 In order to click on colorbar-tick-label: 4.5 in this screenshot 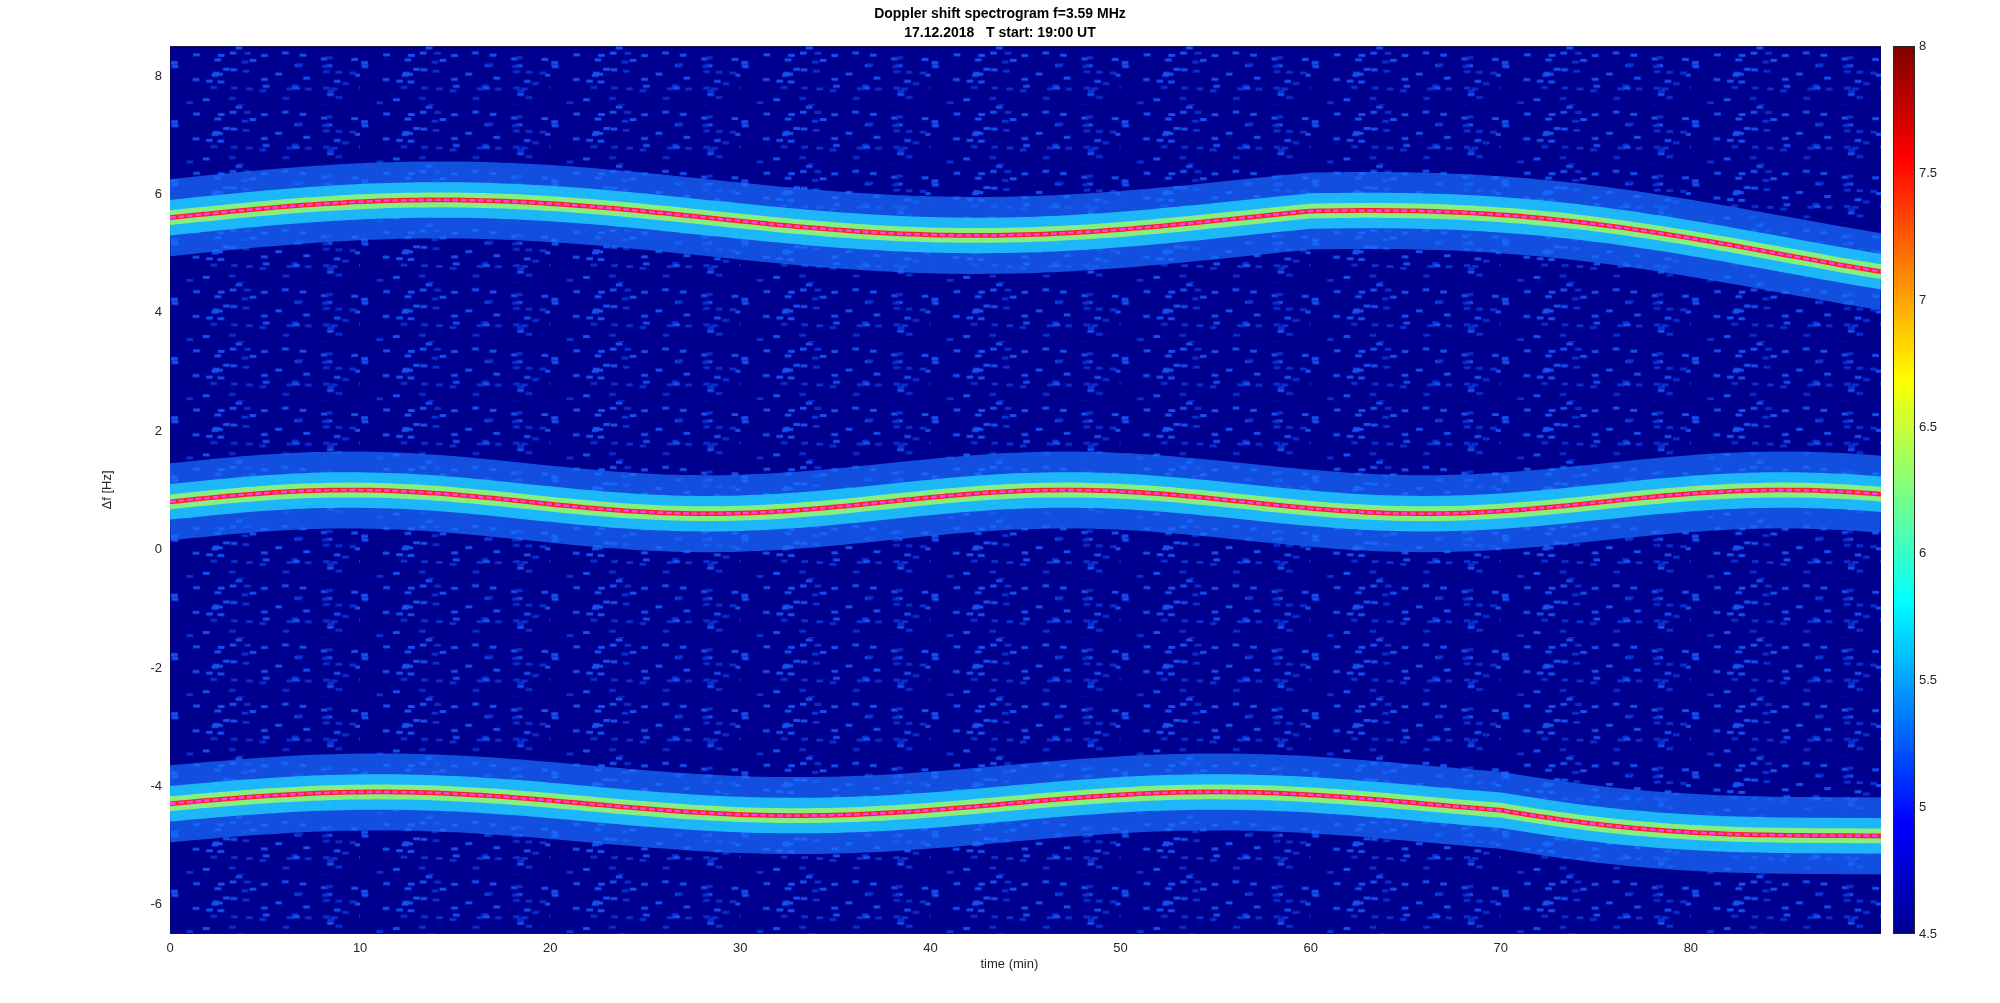, I will do `click(1928, 933)`.